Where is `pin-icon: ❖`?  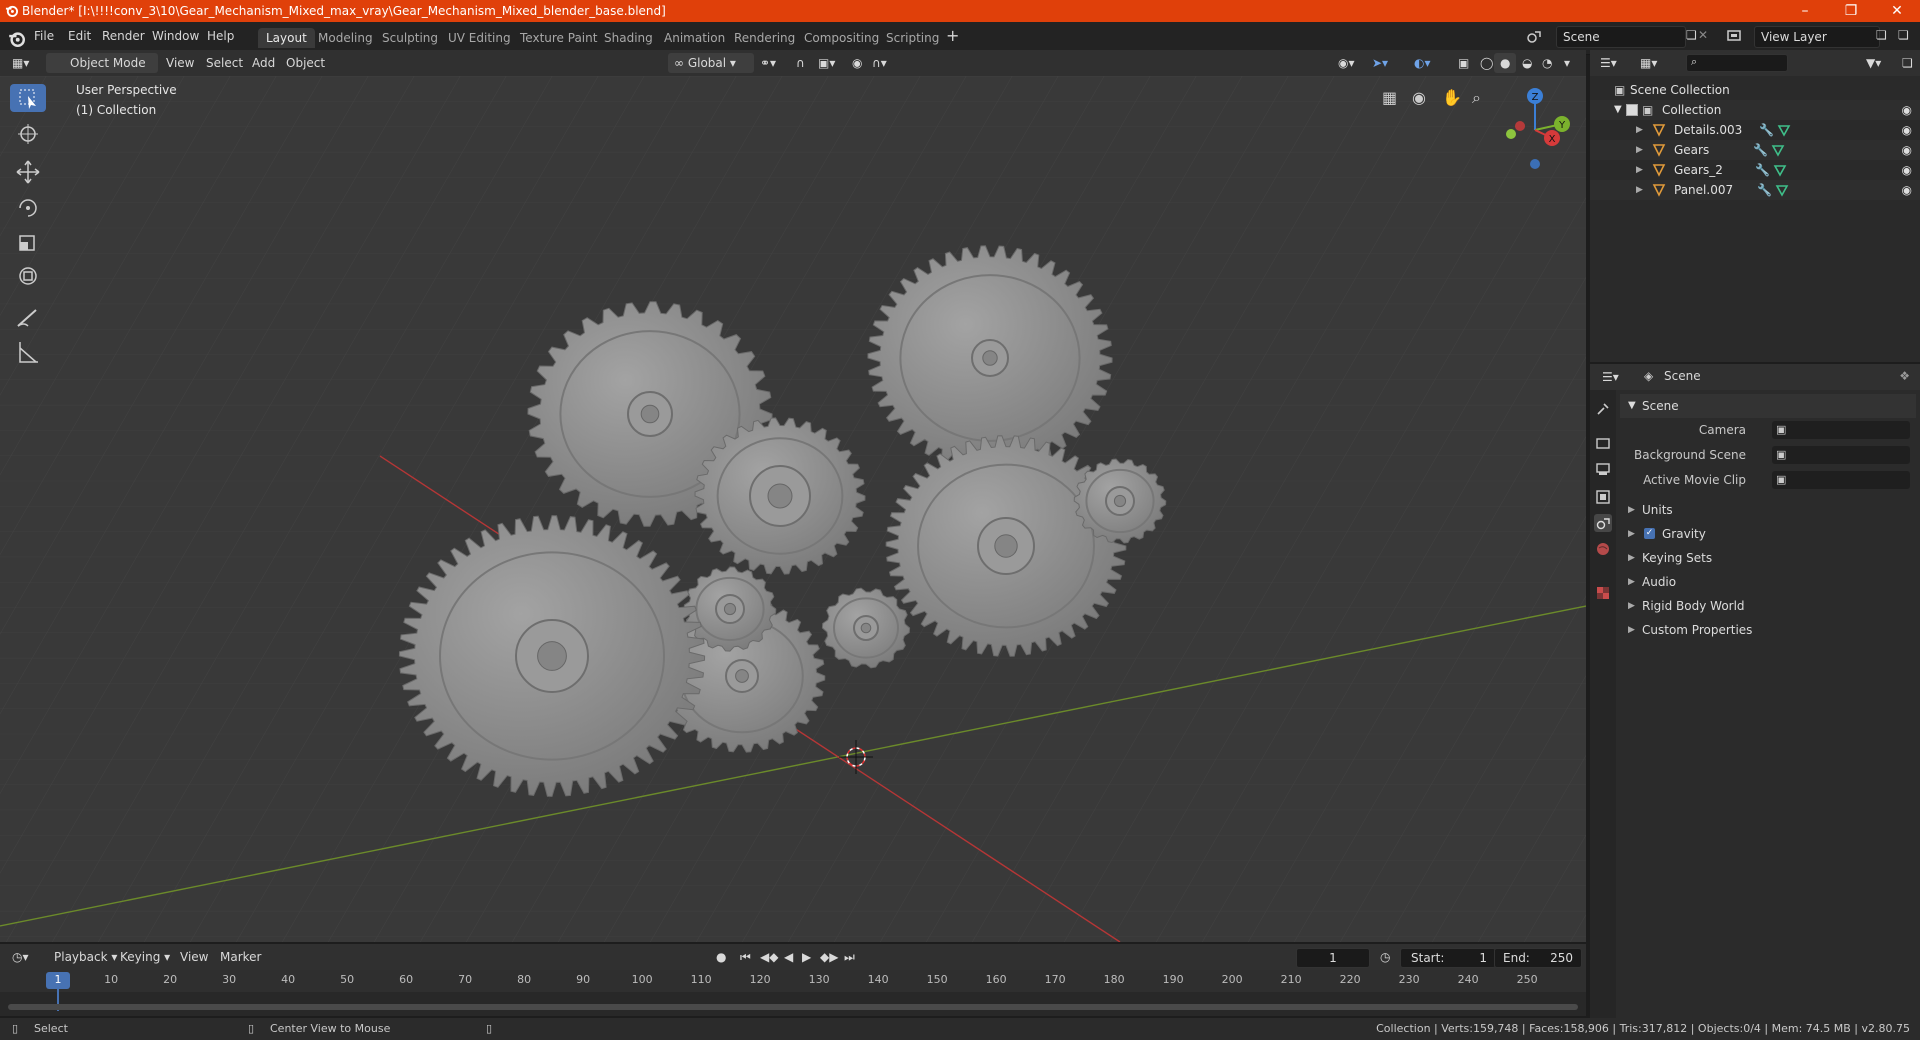 pin-icon: ❖ is located at coordinates (1904, 376).